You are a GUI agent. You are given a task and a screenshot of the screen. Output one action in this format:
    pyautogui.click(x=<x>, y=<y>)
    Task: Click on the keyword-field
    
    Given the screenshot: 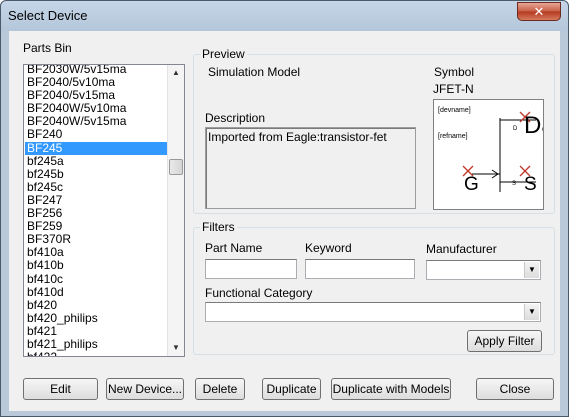 What is the action you would take?
    pyautogui.click(x=360, y=269)
    